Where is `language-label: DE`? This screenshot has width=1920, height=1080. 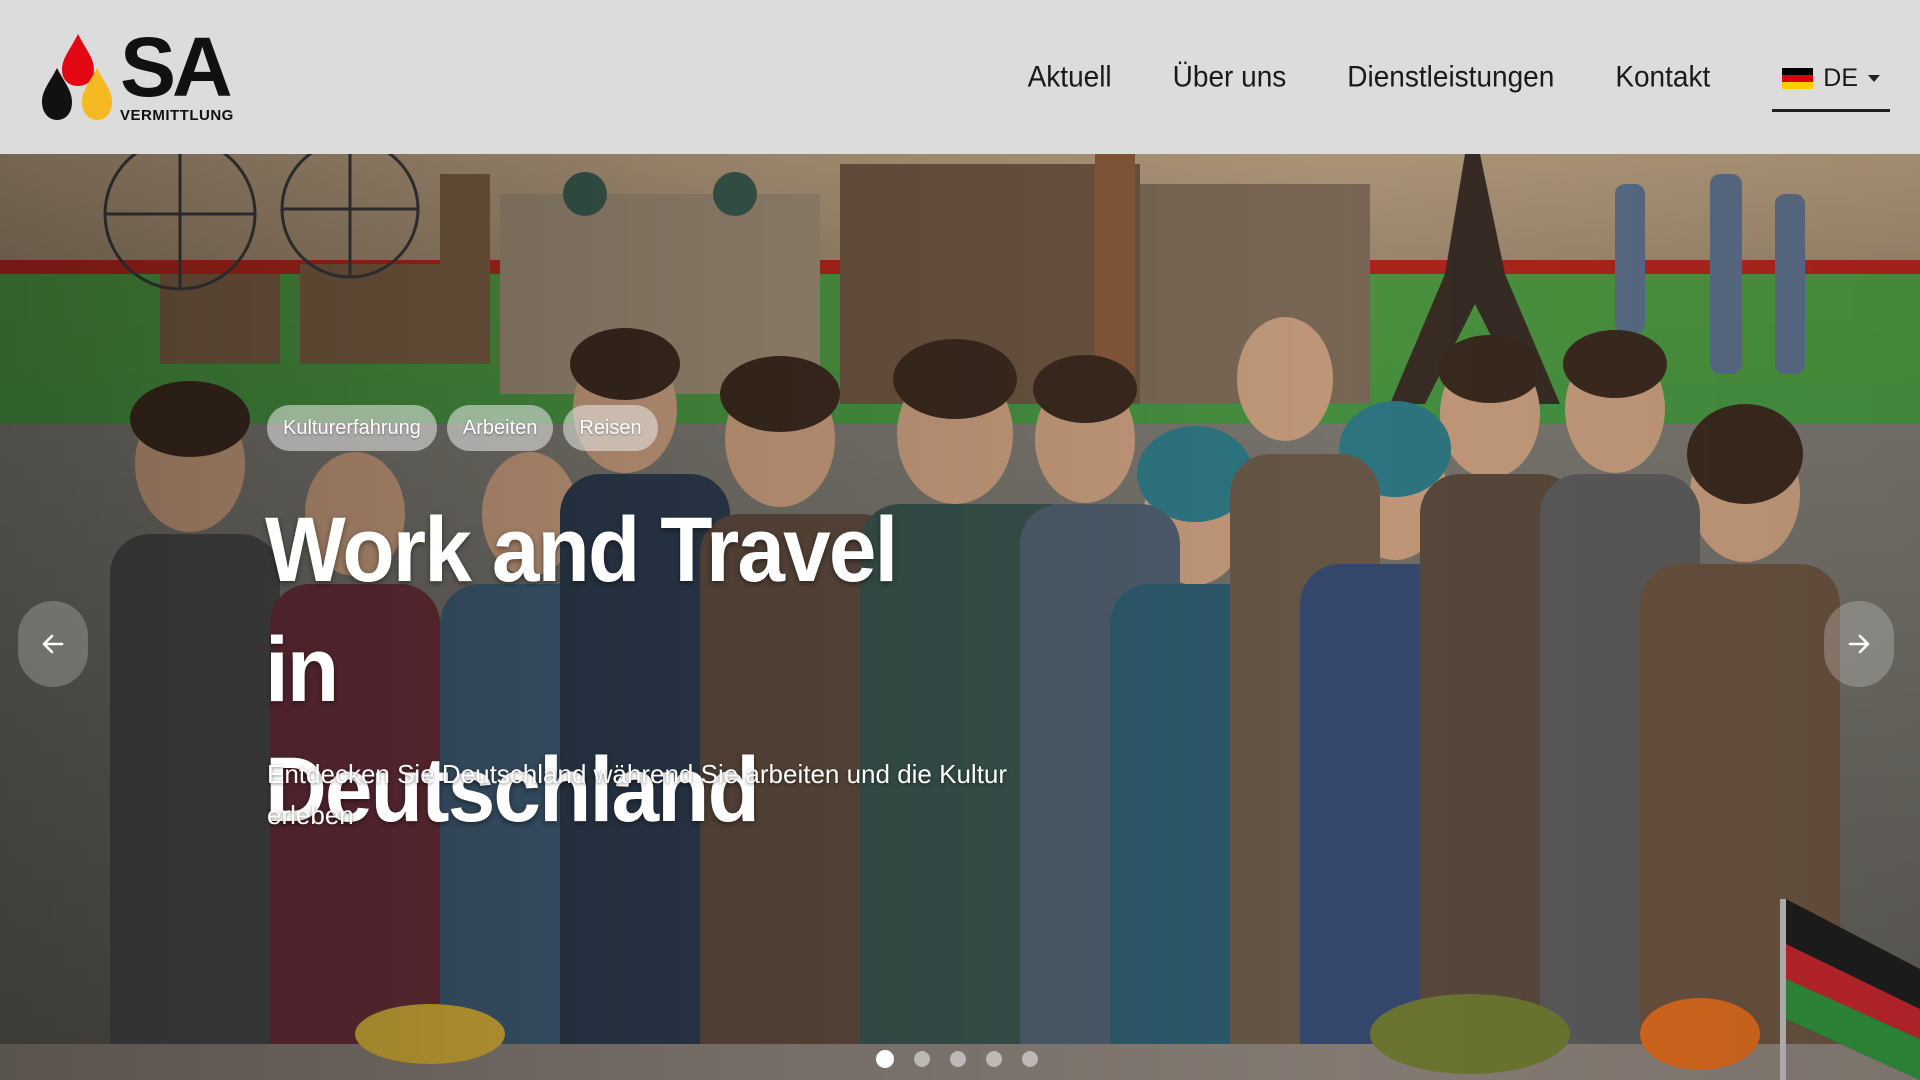
language-label: DE is located at coordinates (1840, 78).